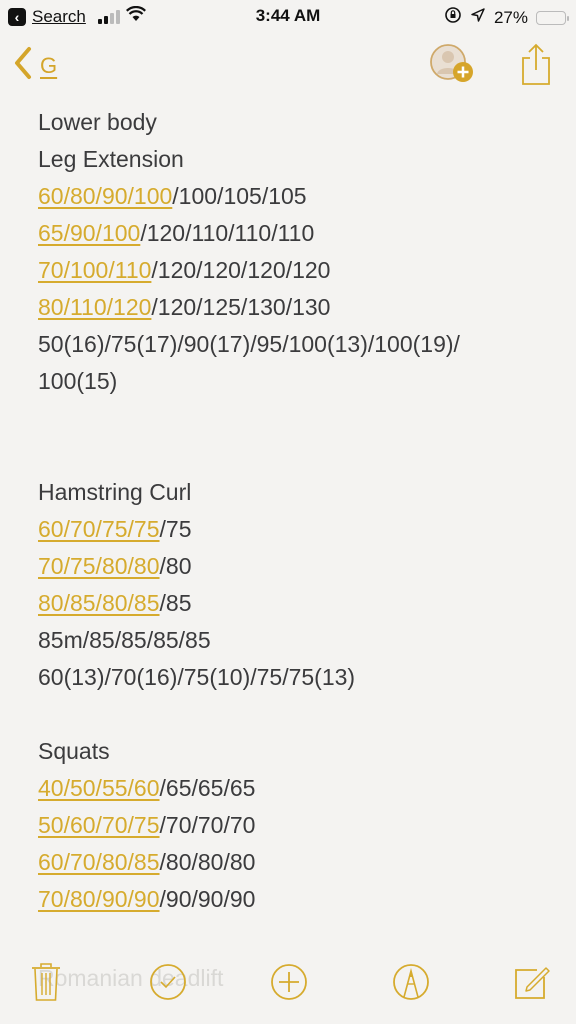 The image size is (576, 1024). What do you see at coordinates (111, 159) in the screenshot?
I see `note-line-text: Leg Extension` at bounding box center [111, 159].